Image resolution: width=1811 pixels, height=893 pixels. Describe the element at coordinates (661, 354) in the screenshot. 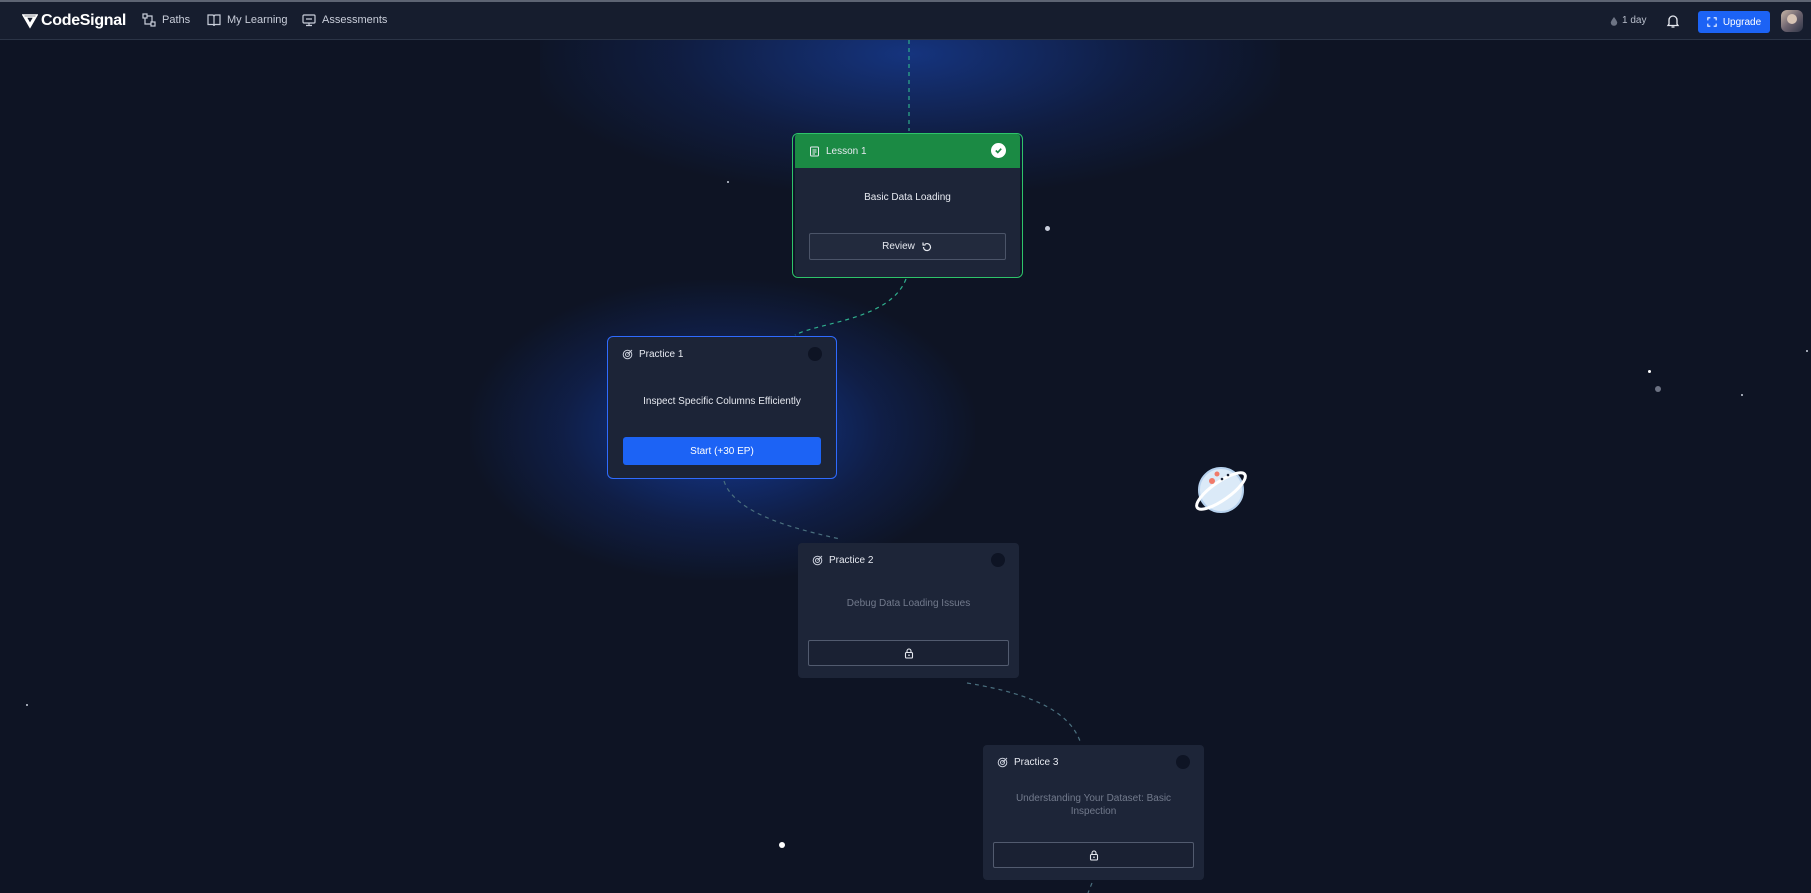

I see `practice1-label: Practice 1` at that location.